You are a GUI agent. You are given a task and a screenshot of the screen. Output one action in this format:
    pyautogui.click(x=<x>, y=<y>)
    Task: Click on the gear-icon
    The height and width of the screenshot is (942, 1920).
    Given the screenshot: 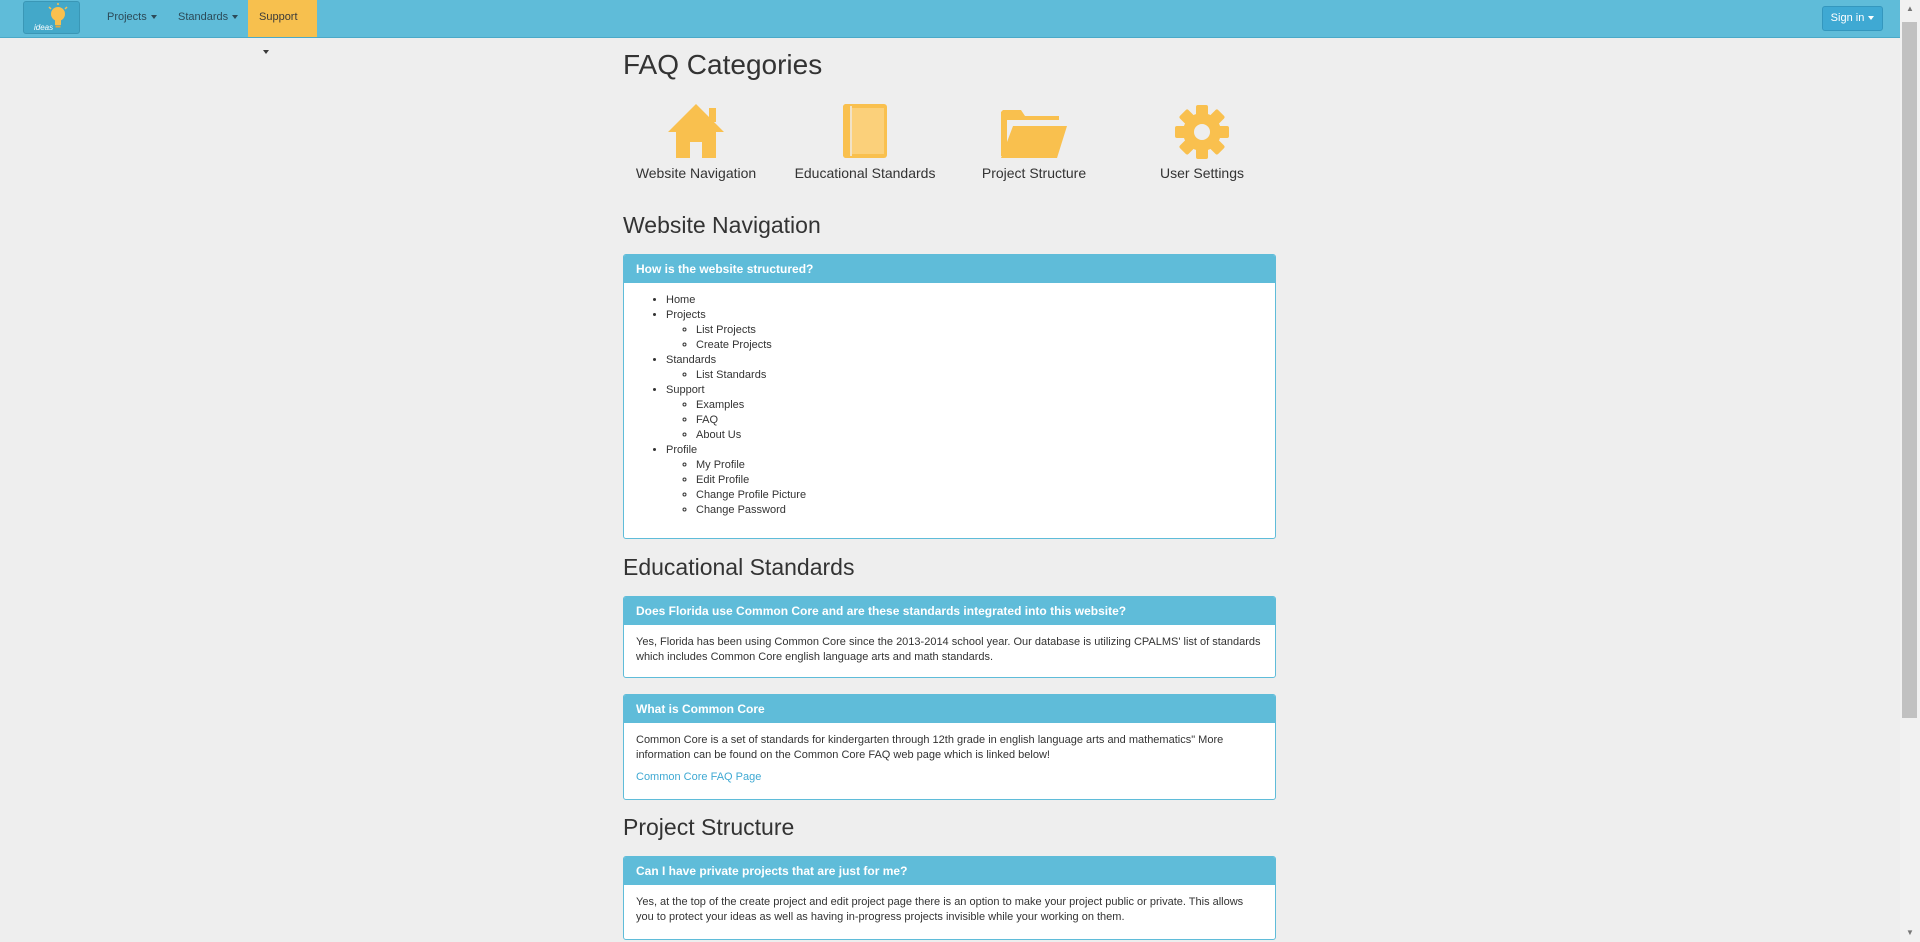 What is the action you would take?
    pyautogui.click(x=1202, y=132)
    